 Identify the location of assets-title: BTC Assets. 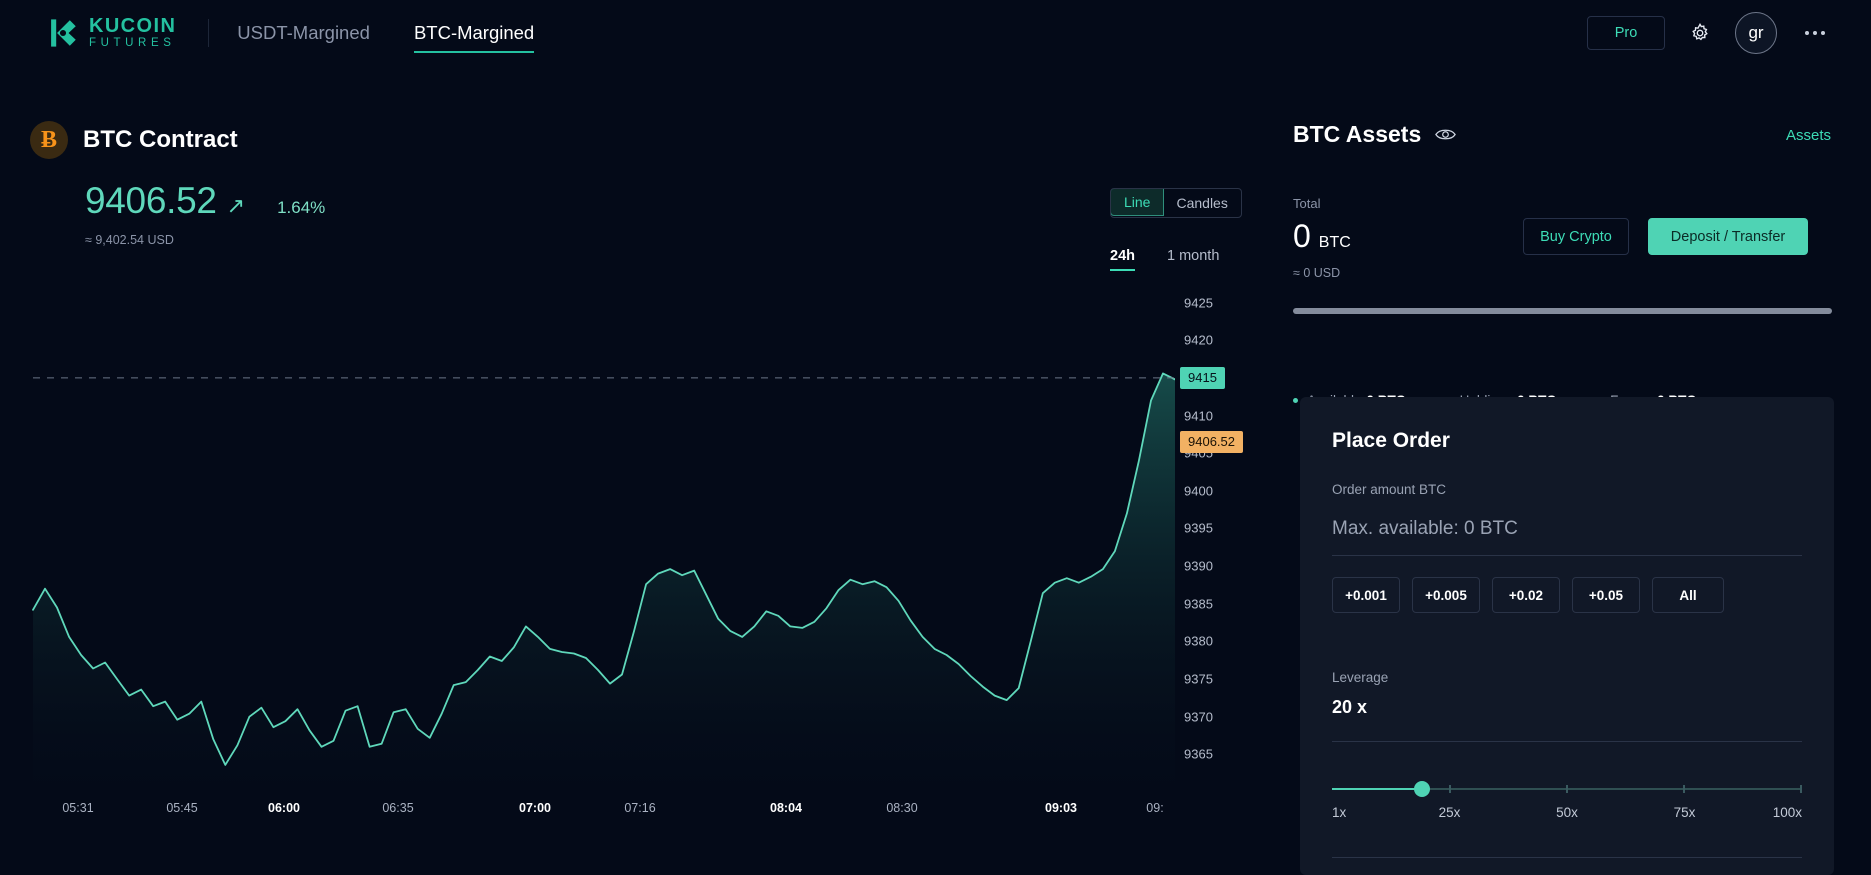
(1357, 134).